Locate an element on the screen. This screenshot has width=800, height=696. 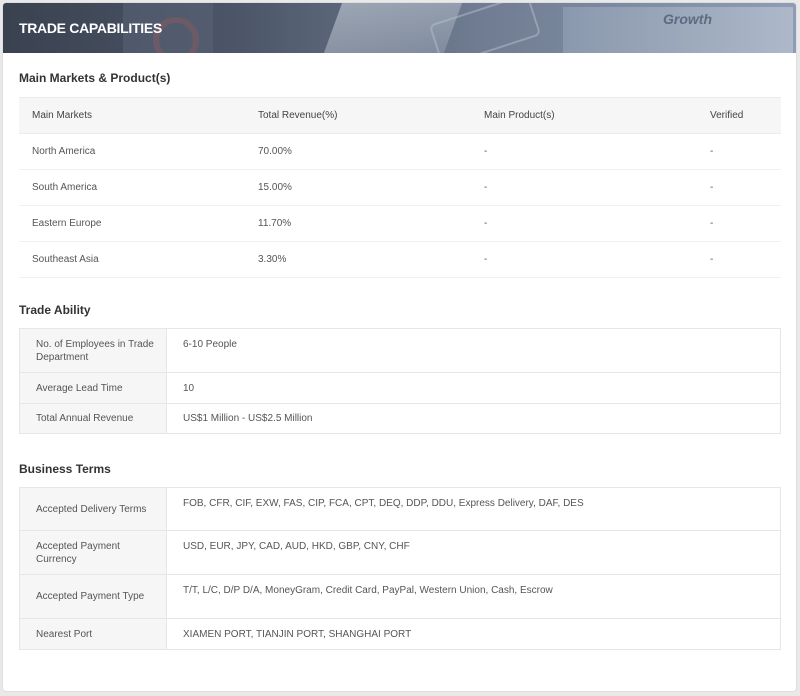
business-terms-section-title: Business Terms is located at coordinates (65, 469).